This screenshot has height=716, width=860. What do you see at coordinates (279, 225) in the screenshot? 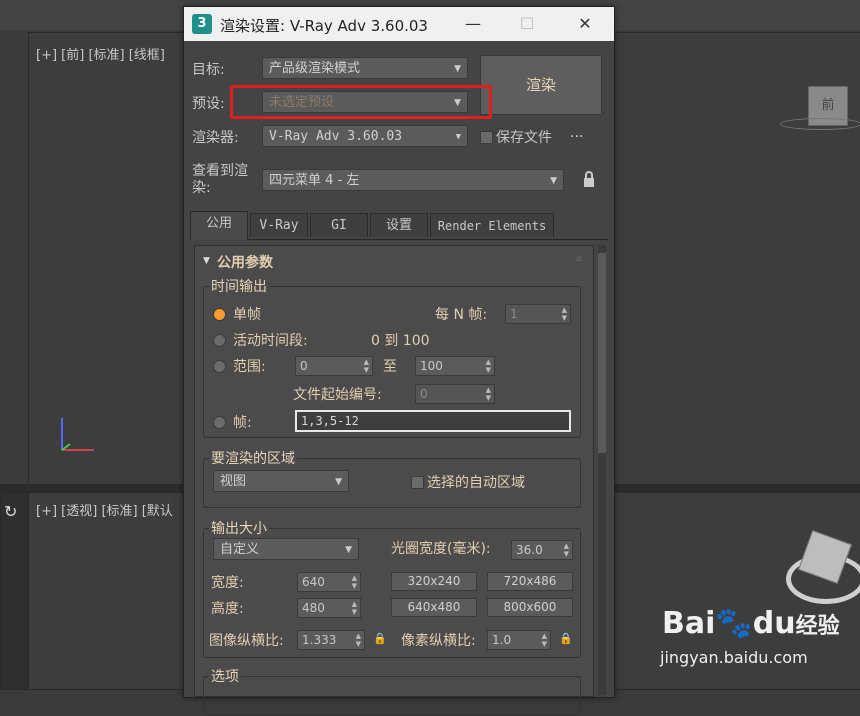
I see `tab-vray: V-Ray` at bounding box center [279, 225].